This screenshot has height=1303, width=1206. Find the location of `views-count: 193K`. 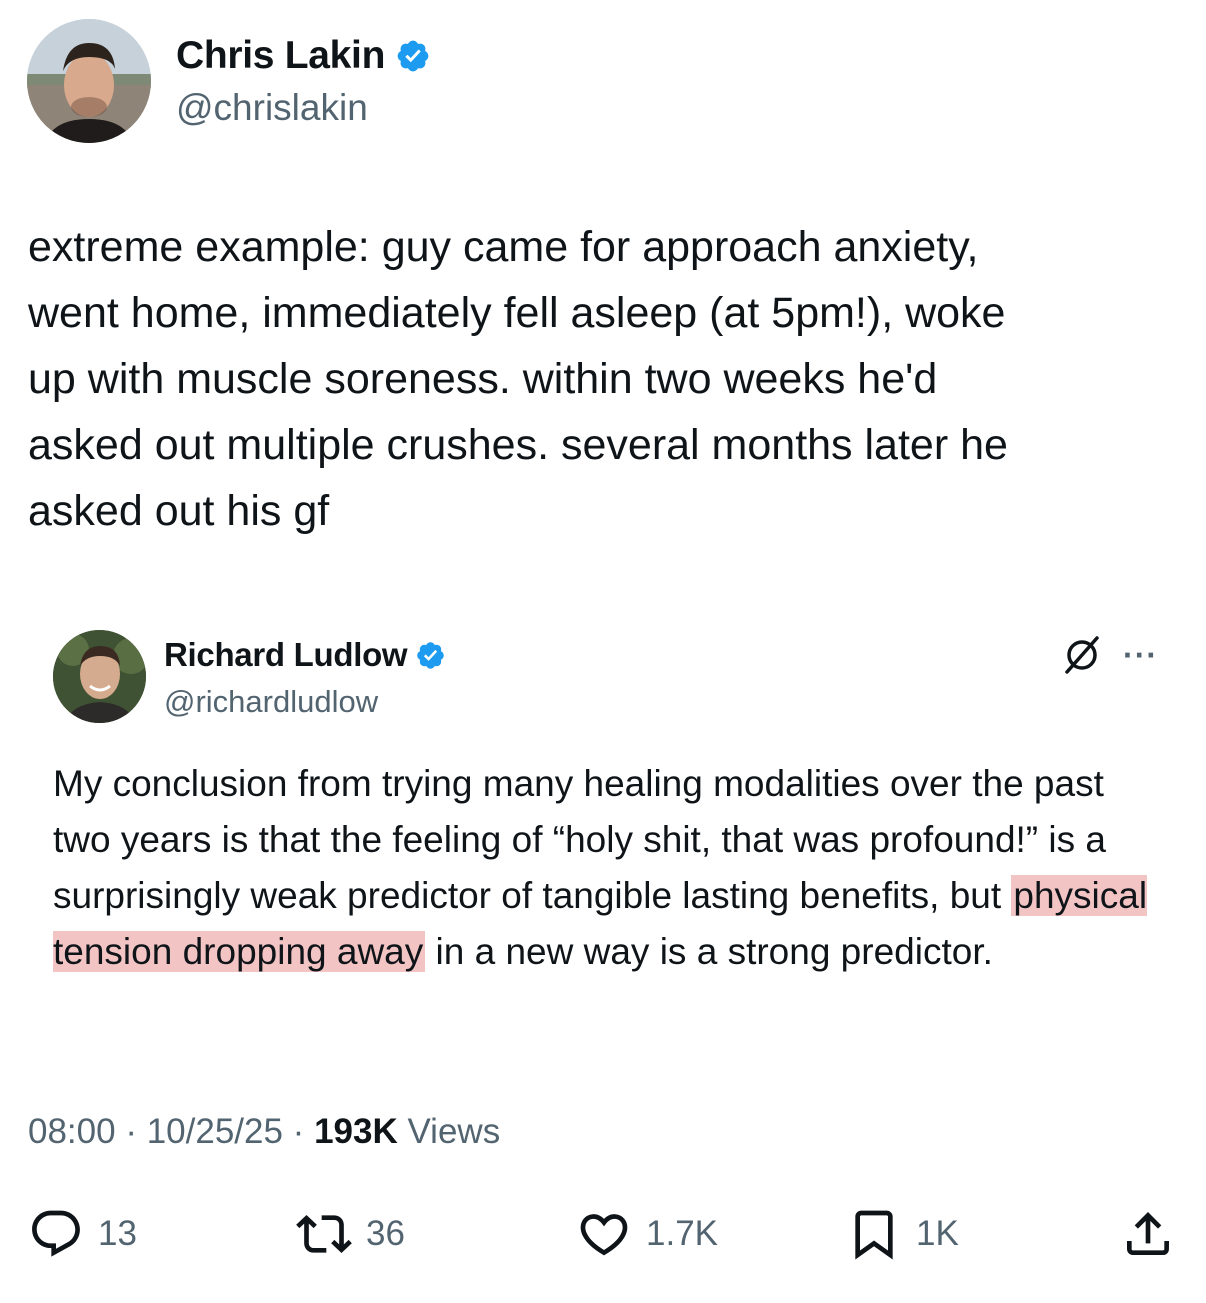

views-count: 193K is located at coordinates (356, 1131).